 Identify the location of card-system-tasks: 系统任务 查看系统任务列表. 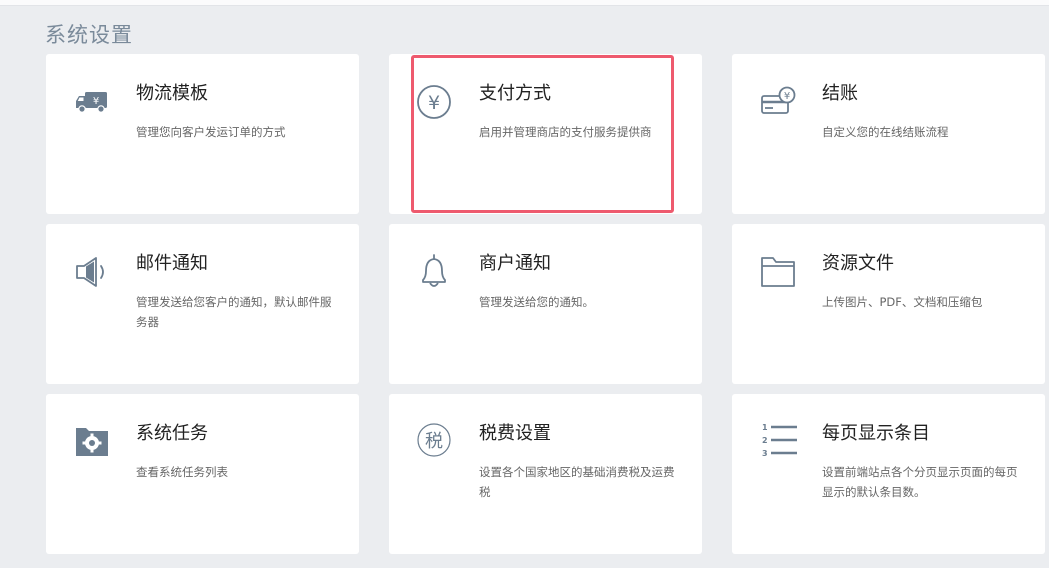
(202, 474).